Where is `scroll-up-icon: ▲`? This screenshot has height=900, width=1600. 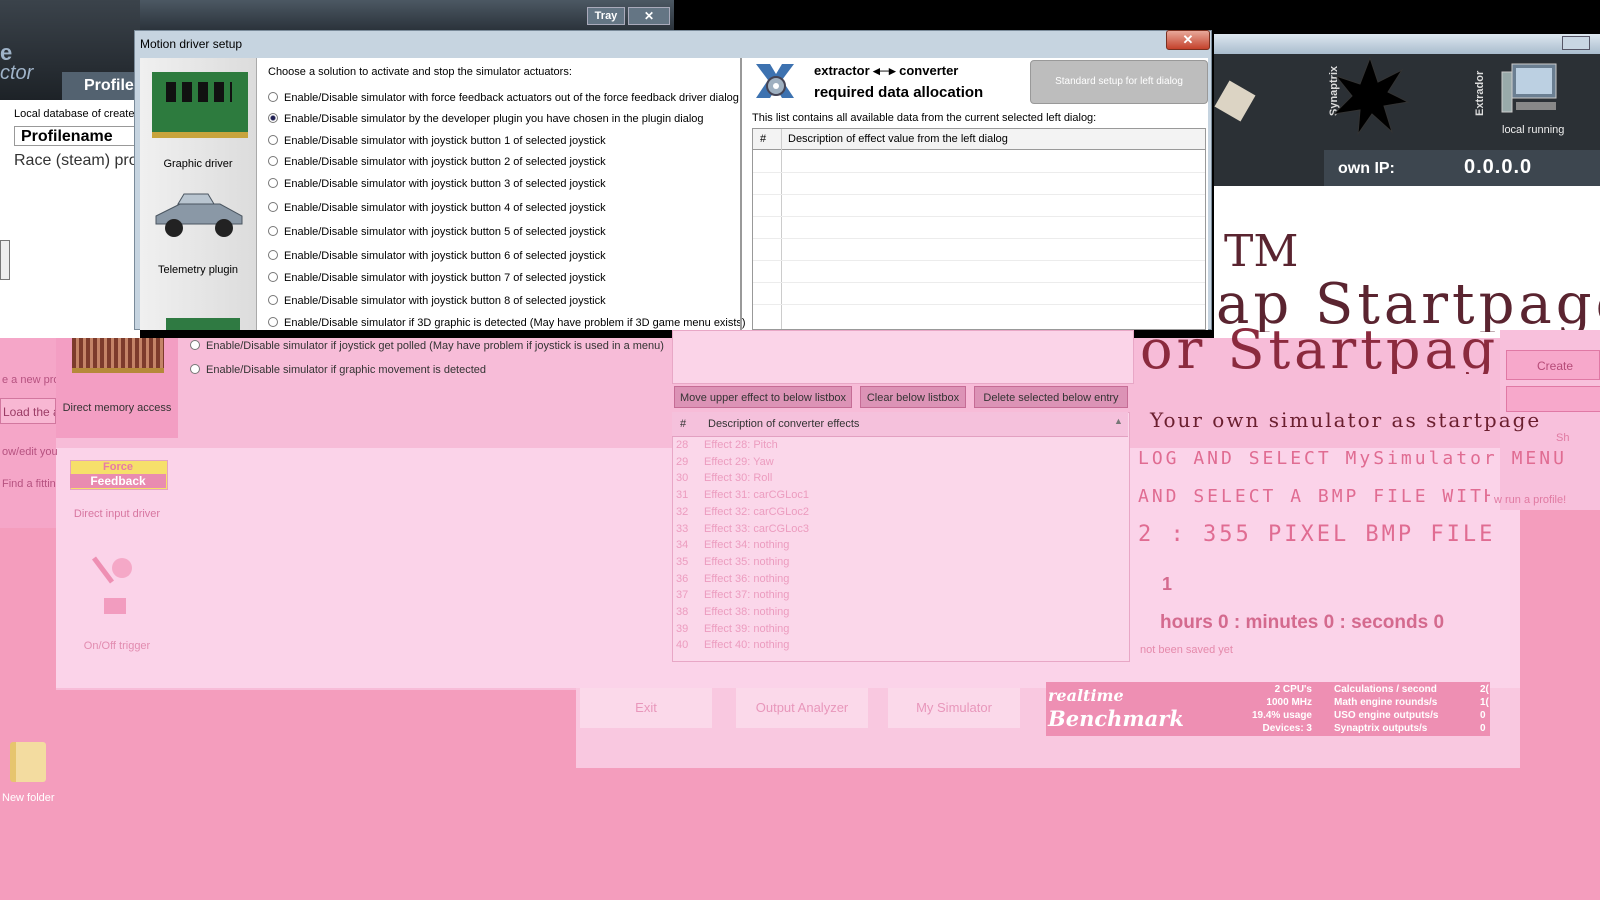 scroll-up-icon: ▲ is located at coordinates (1118, 421).